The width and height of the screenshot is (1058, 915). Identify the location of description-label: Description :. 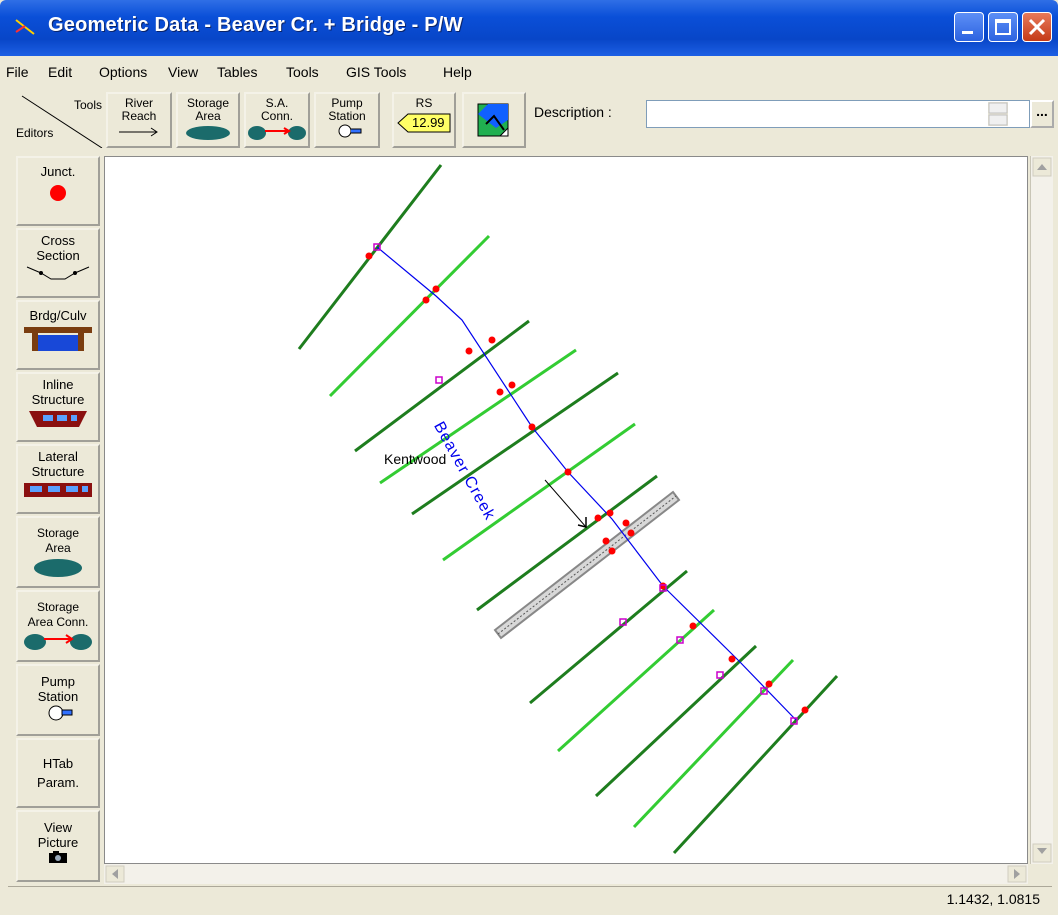
(573, 112).